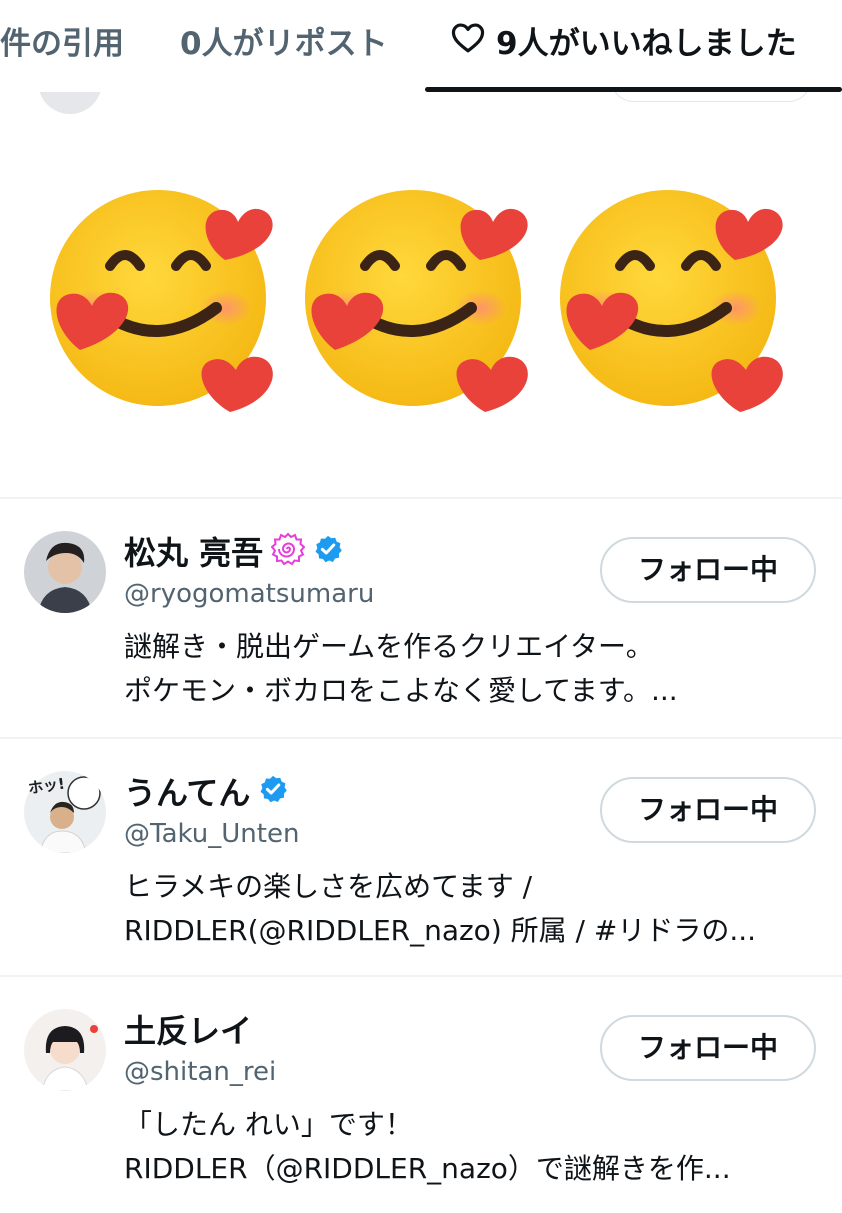 Image resolution: width=842 pixels, height=1213 pixels. What do you see at coordinates (389, 646) in the screenshot?
I see `bio-line: 謎解き・脱出ゲームを作るクリエイター。` at bounding box center [389, 646].